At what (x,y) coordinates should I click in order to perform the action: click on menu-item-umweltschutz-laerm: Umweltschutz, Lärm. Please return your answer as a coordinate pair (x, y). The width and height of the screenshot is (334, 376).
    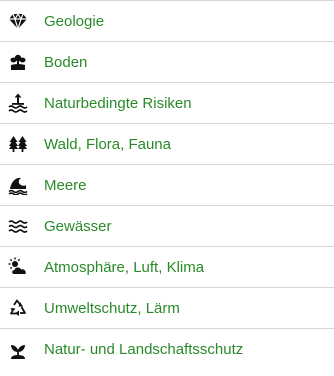
    Looking at the image, I should click on (167, 308).